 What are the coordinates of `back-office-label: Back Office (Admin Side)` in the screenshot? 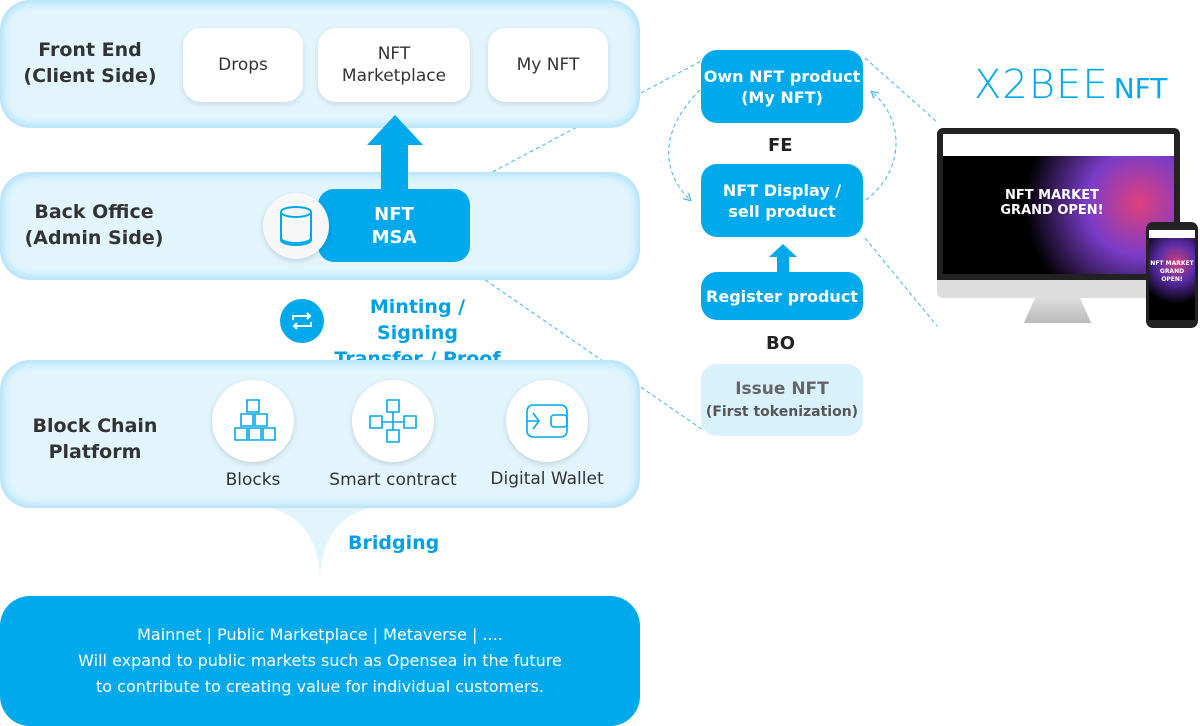 It's located at (94, 225).